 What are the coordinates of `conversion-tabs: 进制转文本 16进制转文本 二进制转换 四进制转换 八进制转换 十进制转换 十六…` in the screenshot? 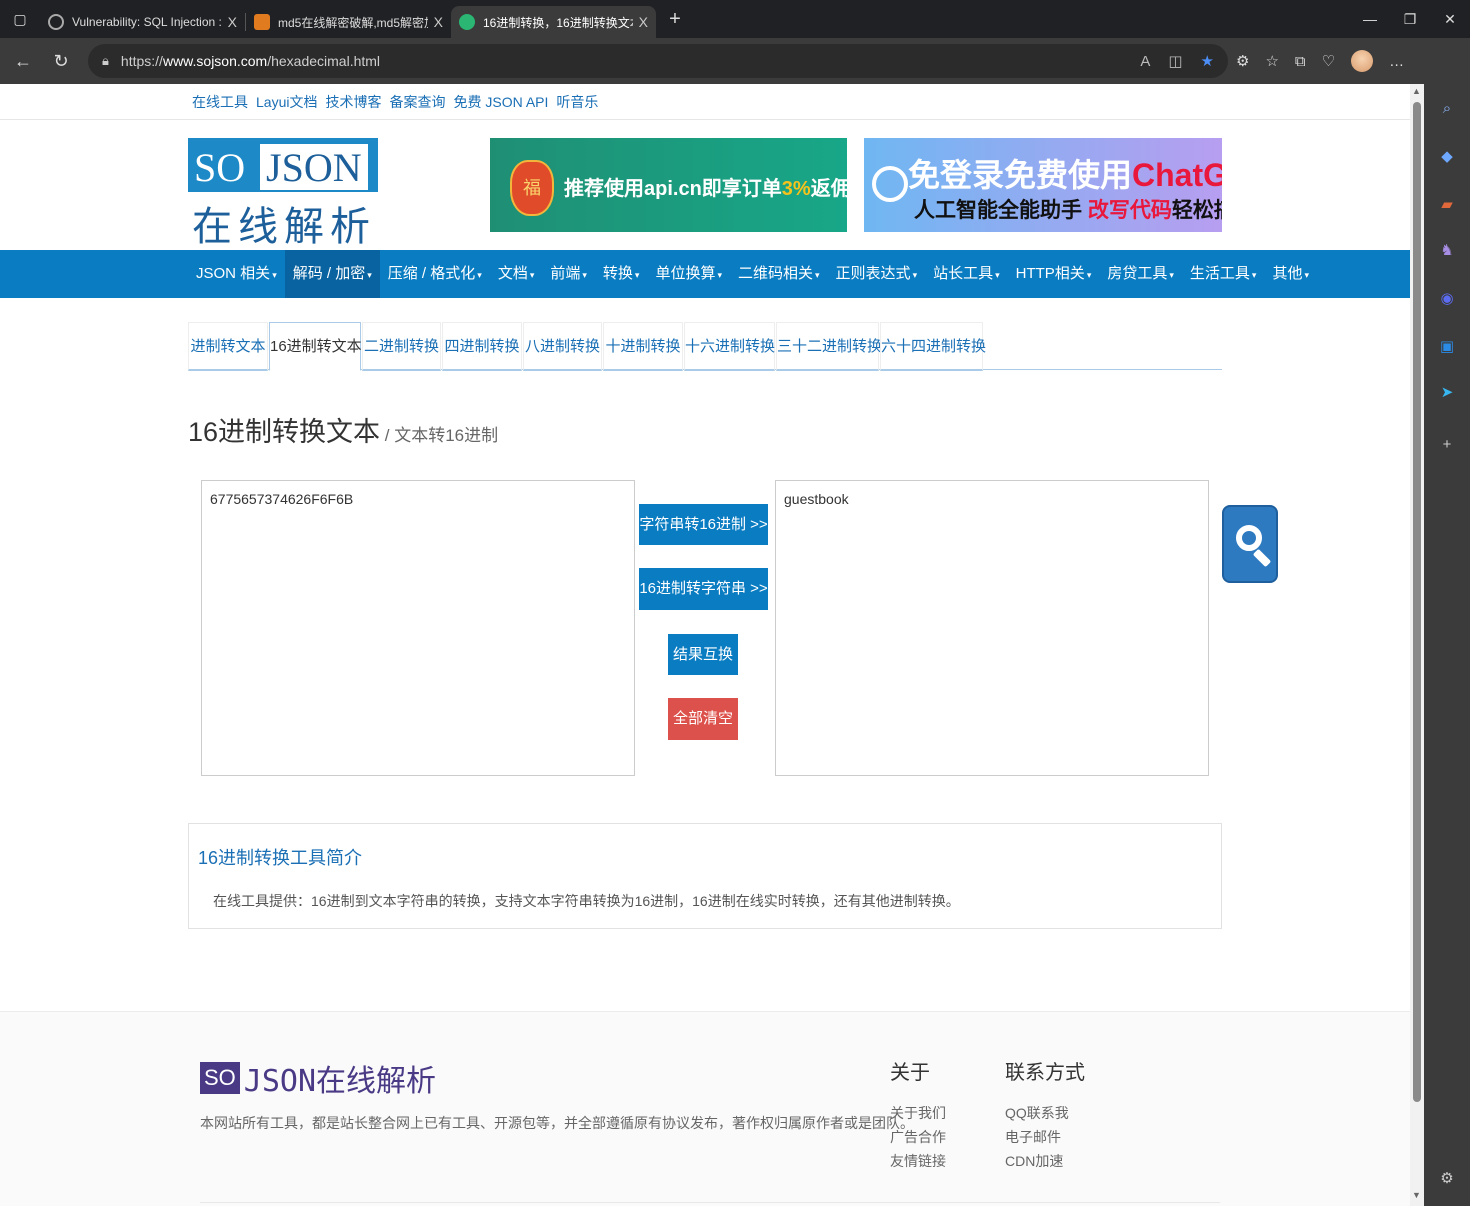 It's located at (705, 346).